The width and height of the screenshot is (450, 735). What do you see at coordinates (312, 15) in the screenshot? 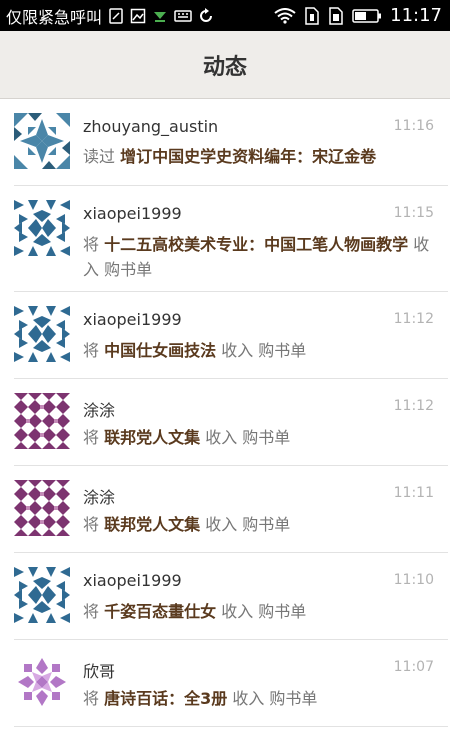
I see `sim1-icon` at bounding box center [312, 15].